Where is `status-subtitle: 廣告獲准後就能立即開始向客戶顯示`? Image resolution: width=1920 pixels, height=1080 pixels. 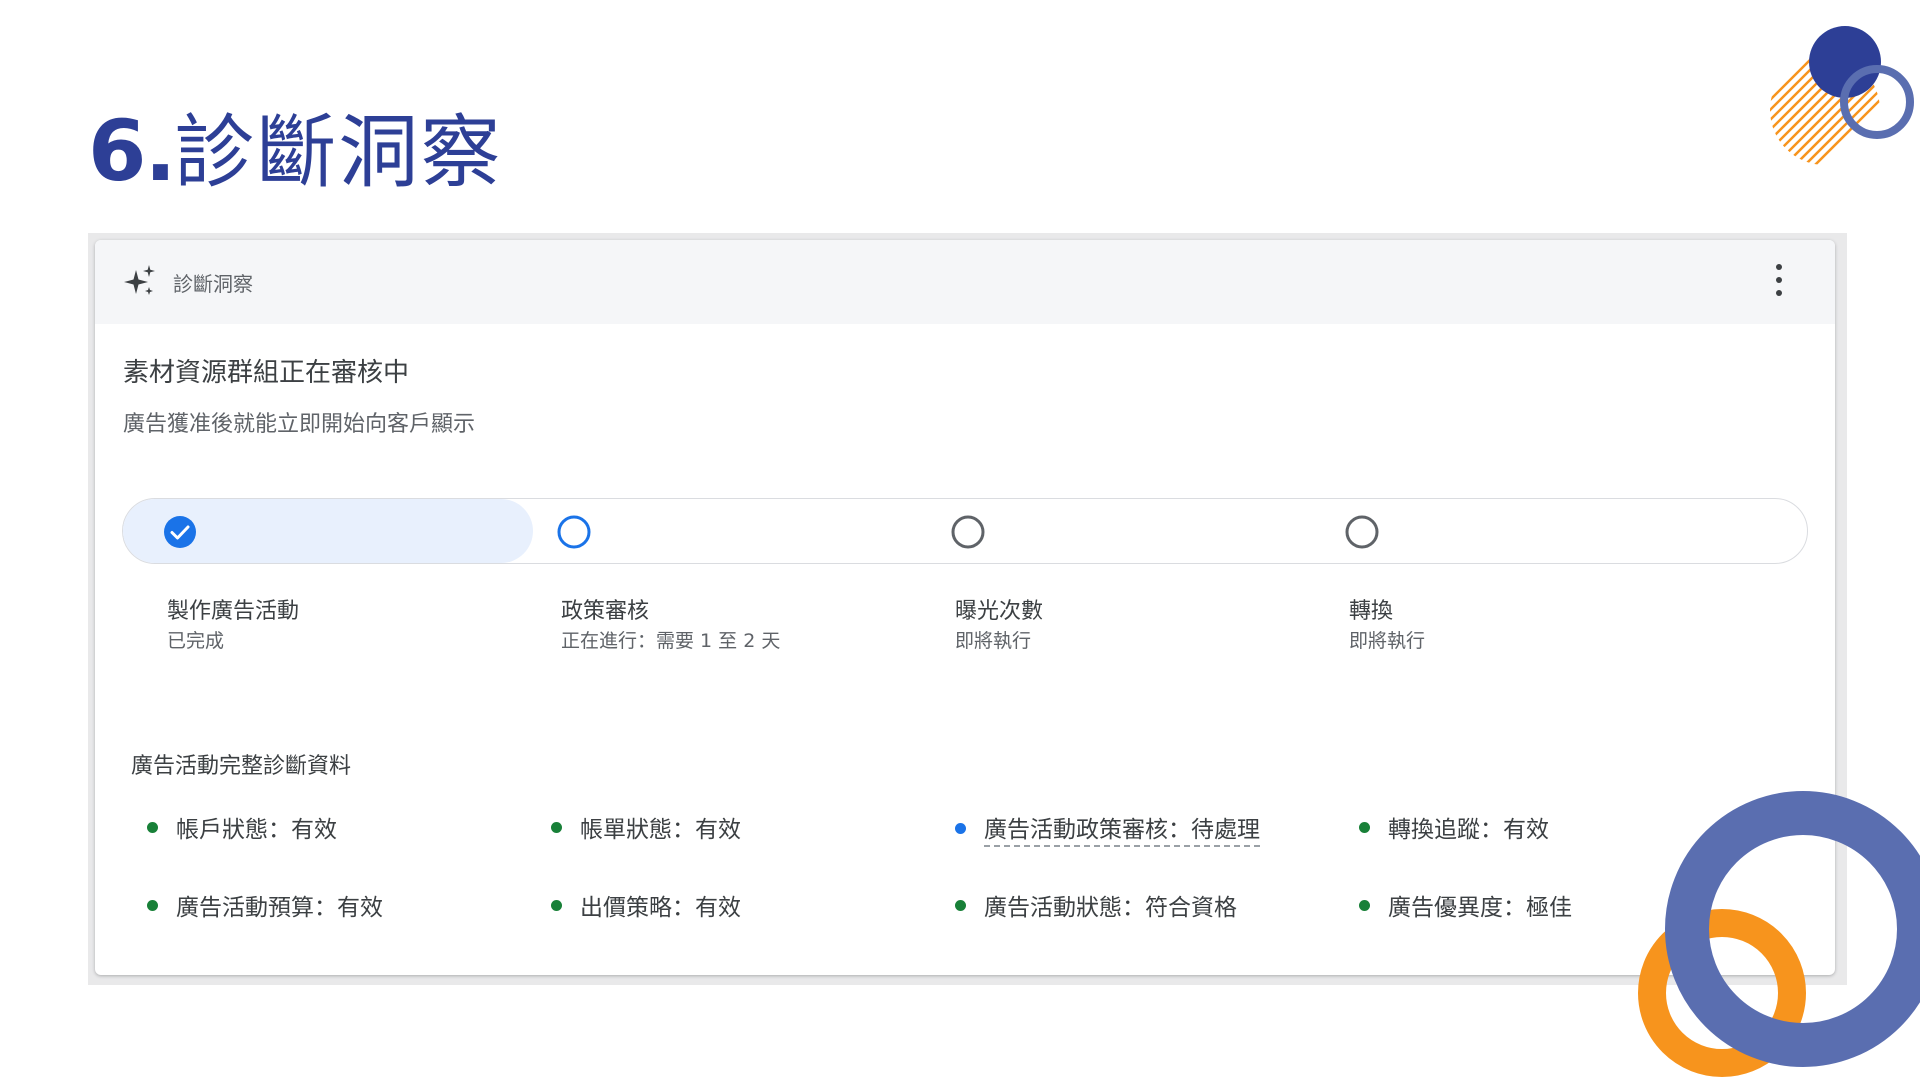 status-subtitle: 廣告獲准後就能立即開始向客戶顯示 is located at coordinates (299, 424).